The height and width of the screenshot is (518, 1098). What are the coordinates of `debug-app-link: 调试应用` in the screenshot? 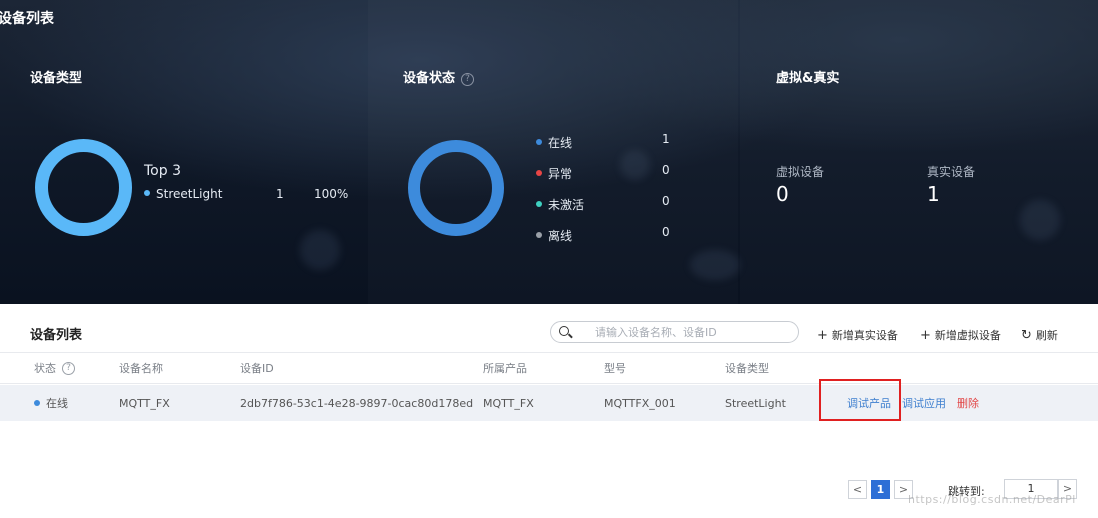 It's located at (924, 403).